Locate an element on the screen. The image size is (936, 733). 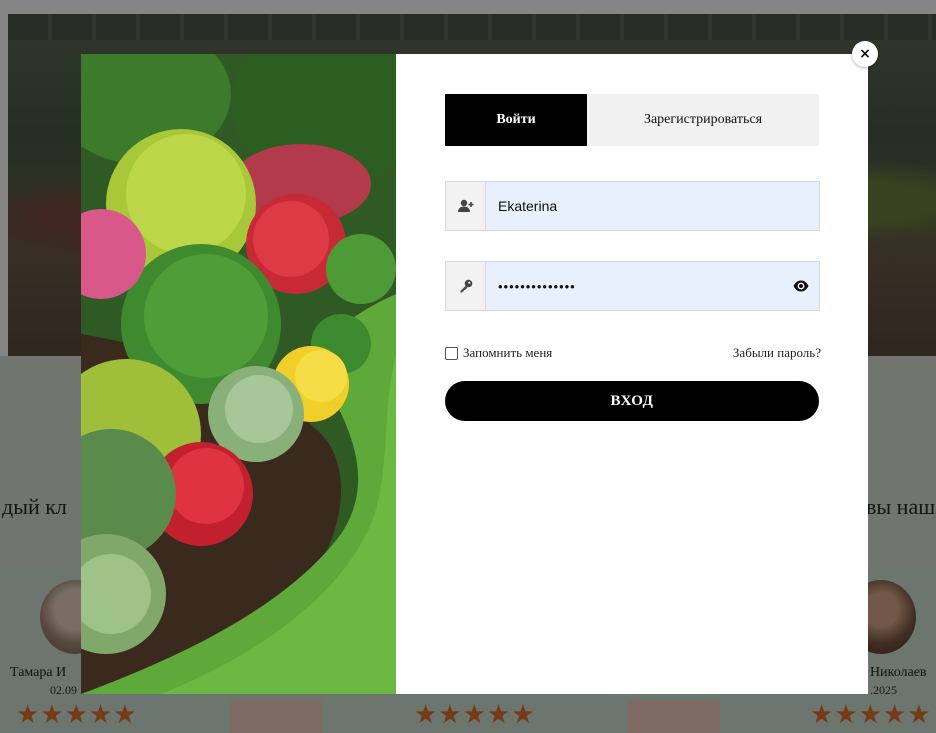
password-field: •••••••••••••• is located at coordinates (632, 286).